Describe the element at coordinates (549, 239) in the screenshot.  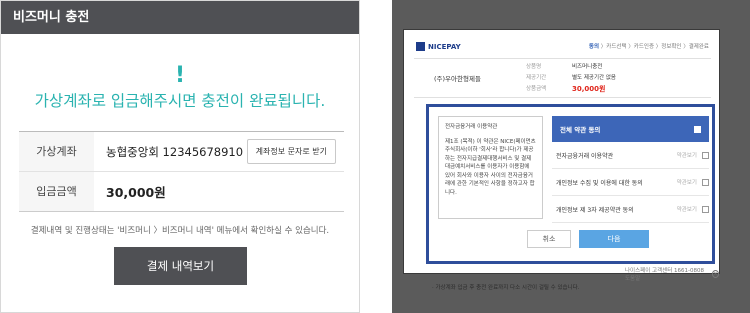
I see `cancel-button: 취소` at that location.